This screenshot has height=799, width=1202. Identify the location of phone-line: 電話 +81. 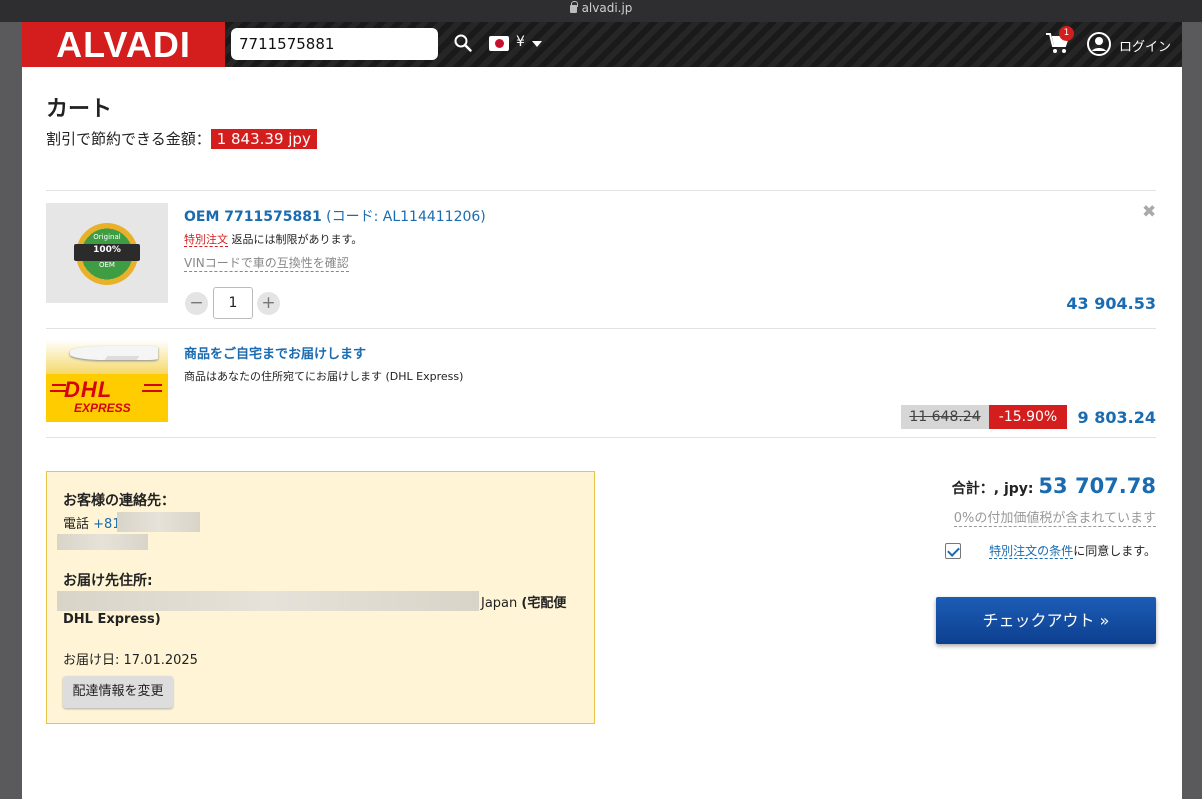
(92, 522).